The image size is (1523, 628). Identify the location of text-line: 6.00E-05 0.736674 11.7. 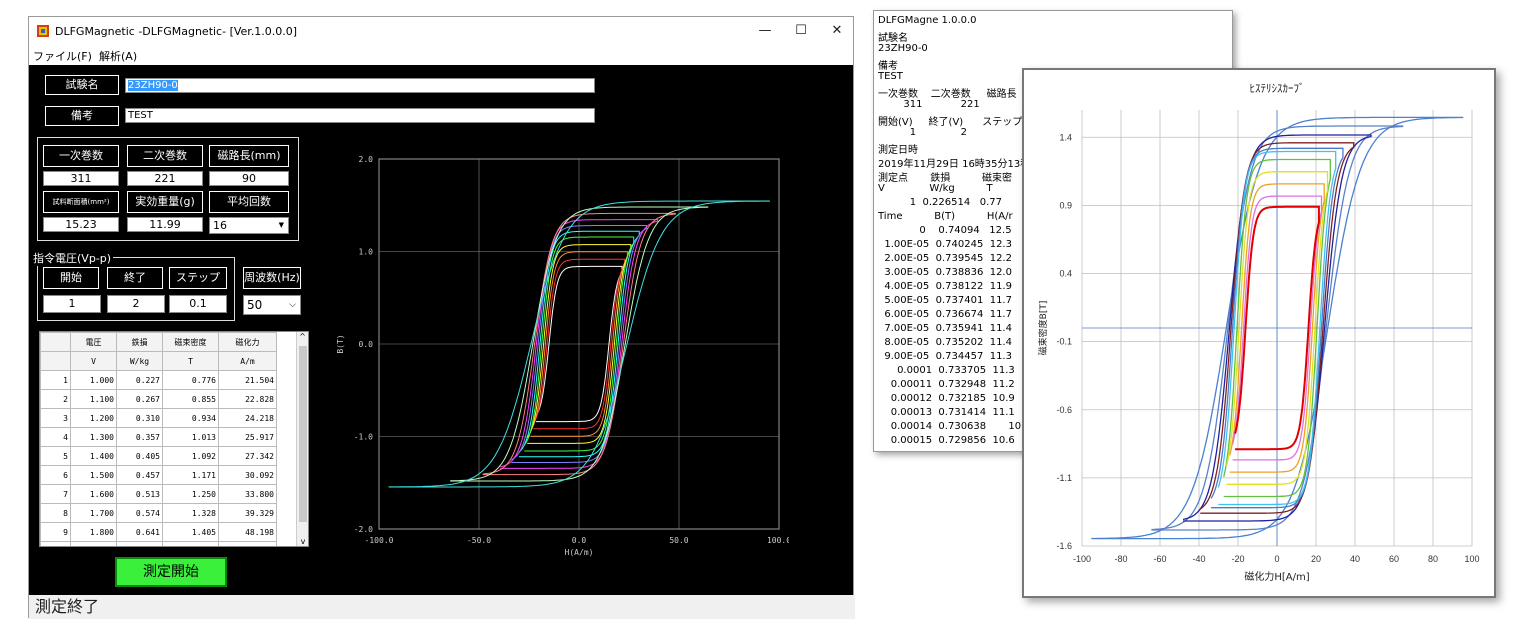
(945, 314).